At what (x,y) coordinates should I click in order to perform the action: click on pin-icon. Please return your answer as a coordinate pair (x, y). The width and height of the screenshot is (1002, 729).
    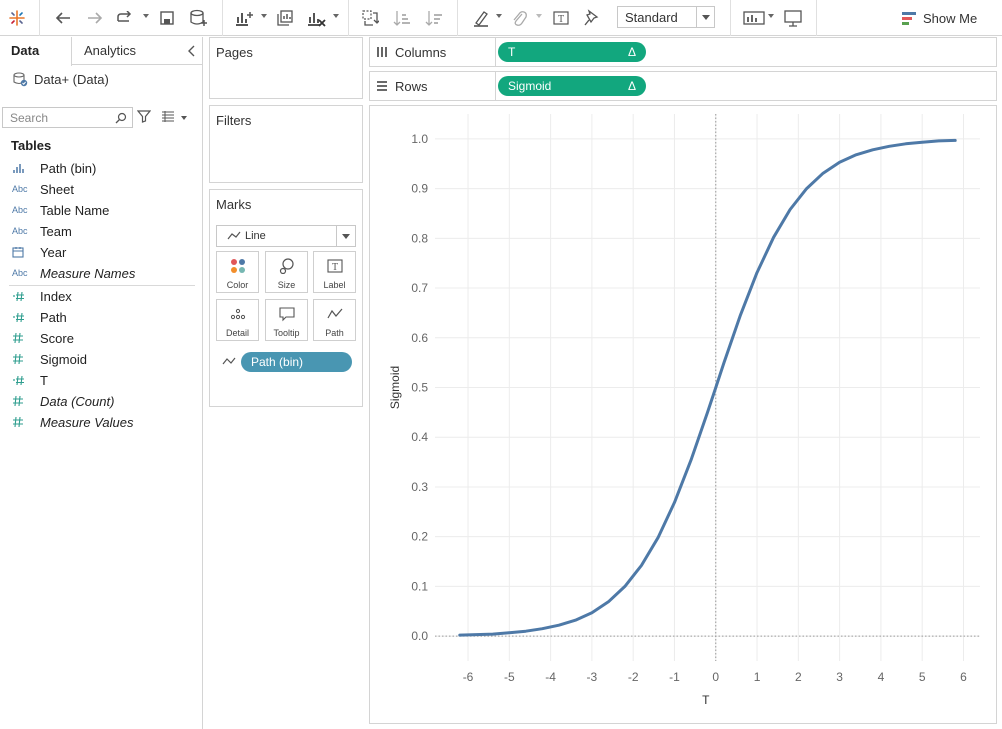
    Looking at the image, I should click on (591, 18).